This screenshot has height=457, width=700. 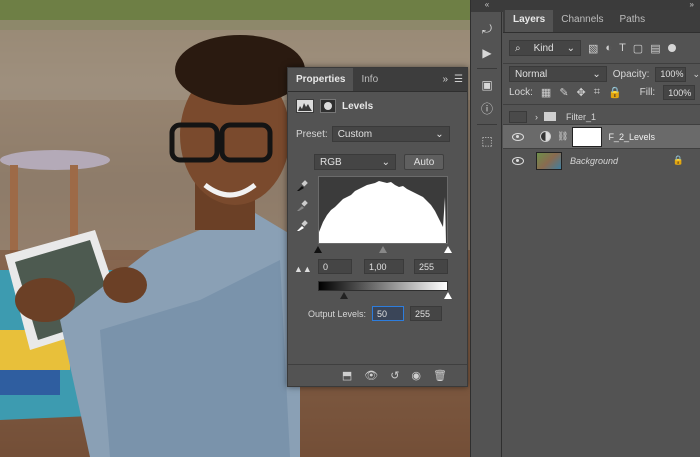 What do you see at coordinates (487, 29) in the screenshot?
I see `history-icon: ⤾` at bounding box center [487, 29].